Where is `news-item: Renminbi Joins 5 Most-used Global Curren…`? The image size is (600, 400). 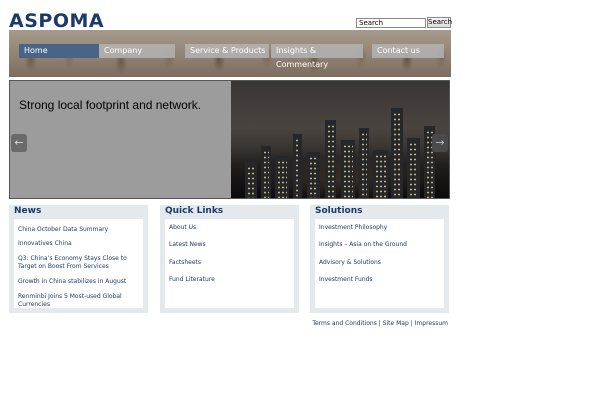 news-item: Renminbi Joins 5 Most-used Global Curren… is located at coordinates (79, 301).